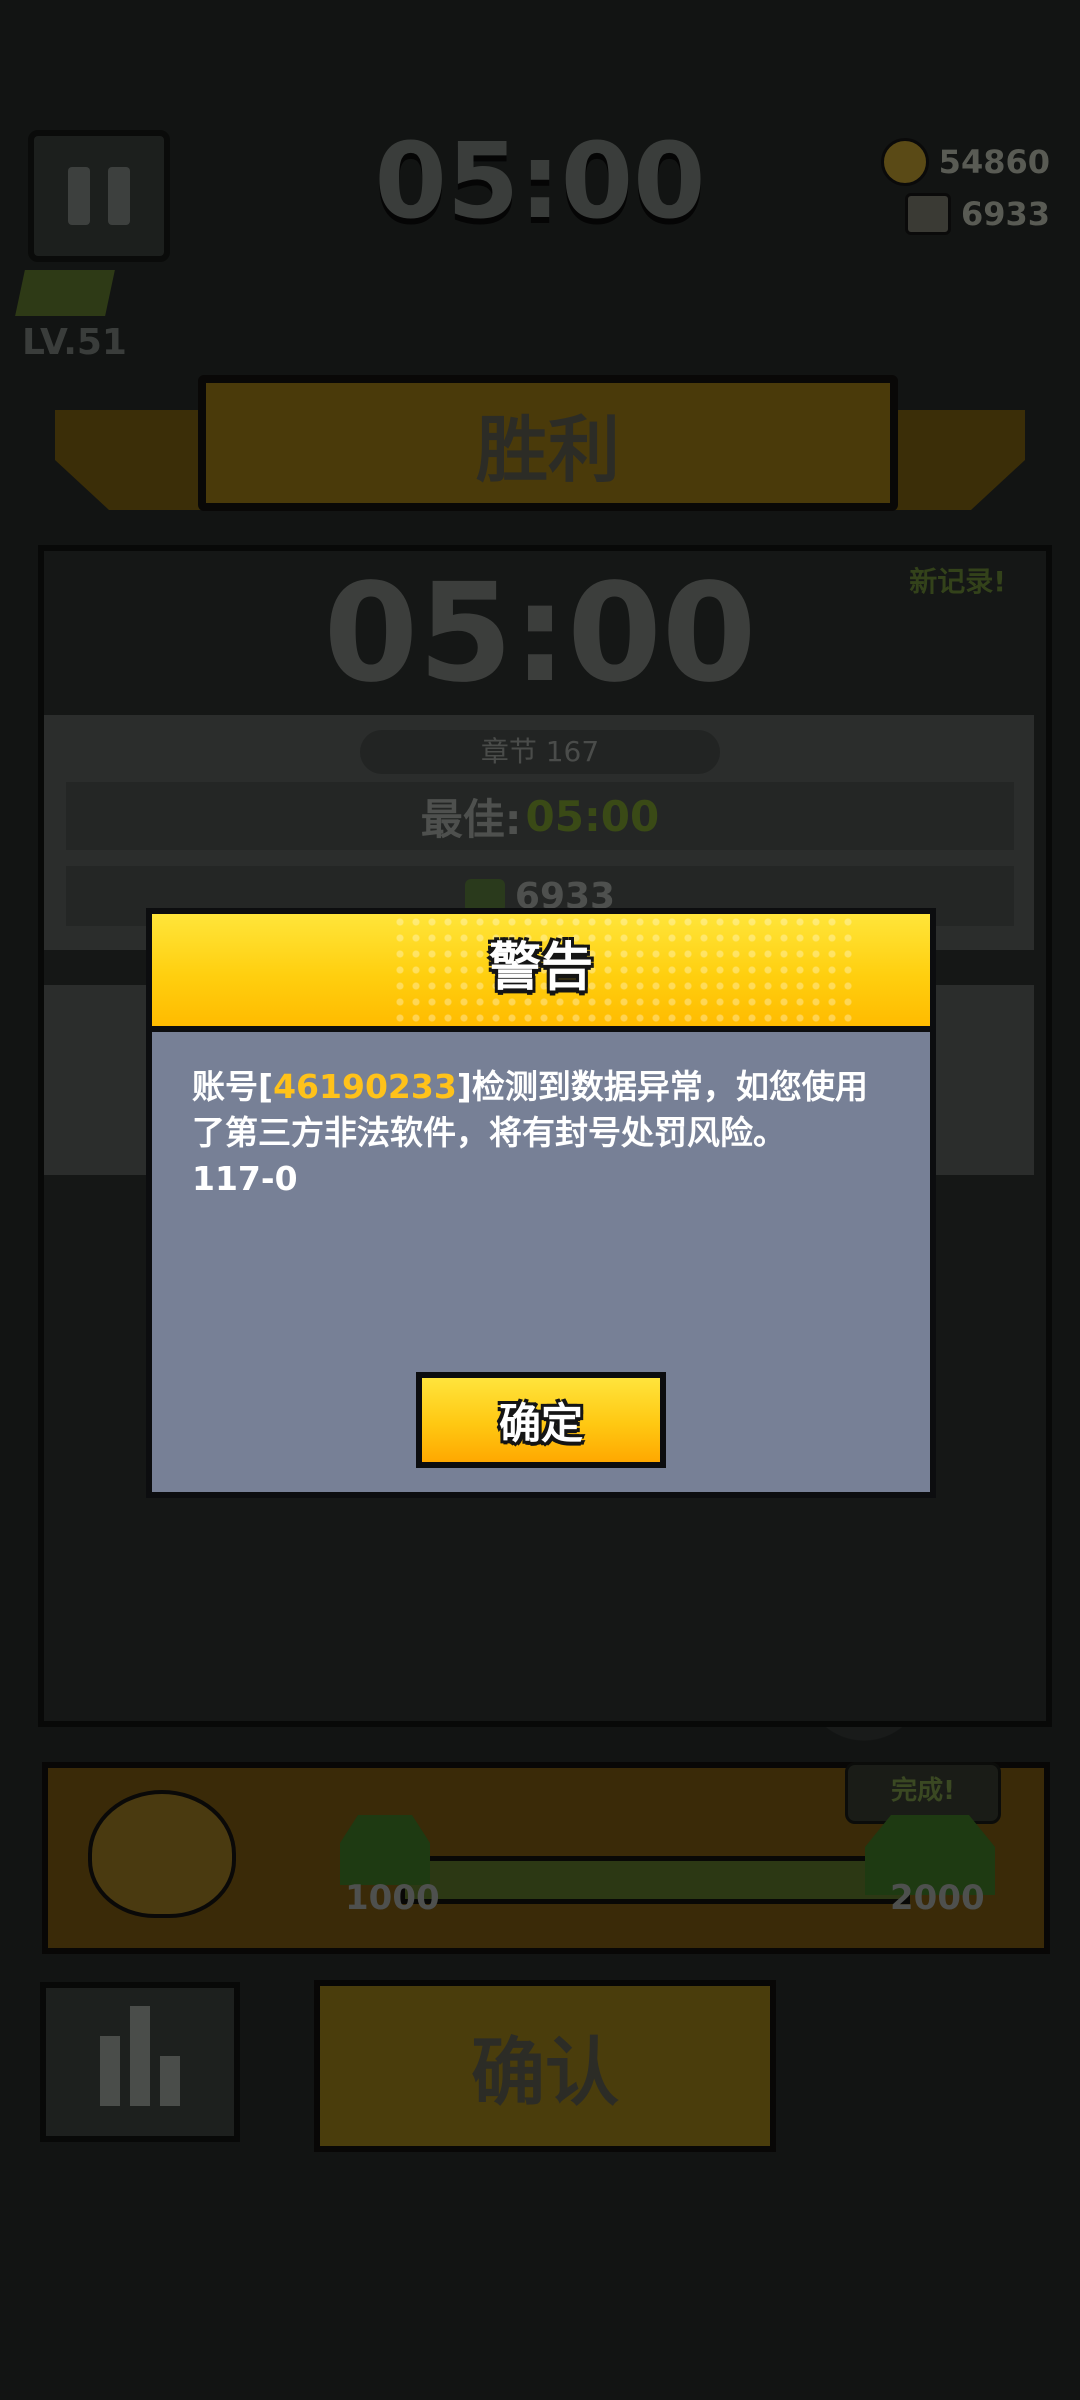 The width and height of the screenshot is (1080, 2400). Describe the element at coordinates (365, 1086) in the screenshot. I see `account-id: 46190233` at that location.